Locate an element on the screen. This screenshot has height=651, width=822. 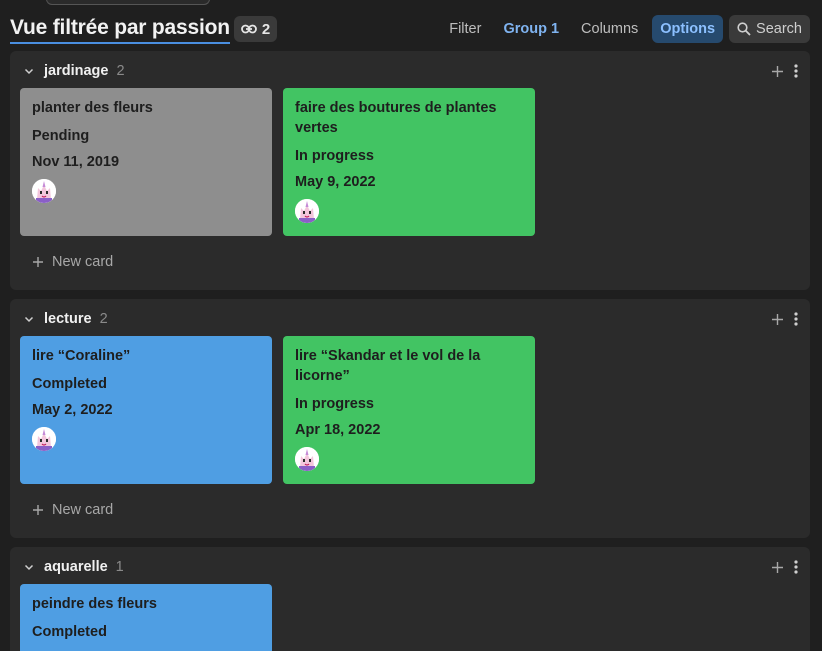
card-date: Nov 11, 2019 is located at coordinates (76, 162).